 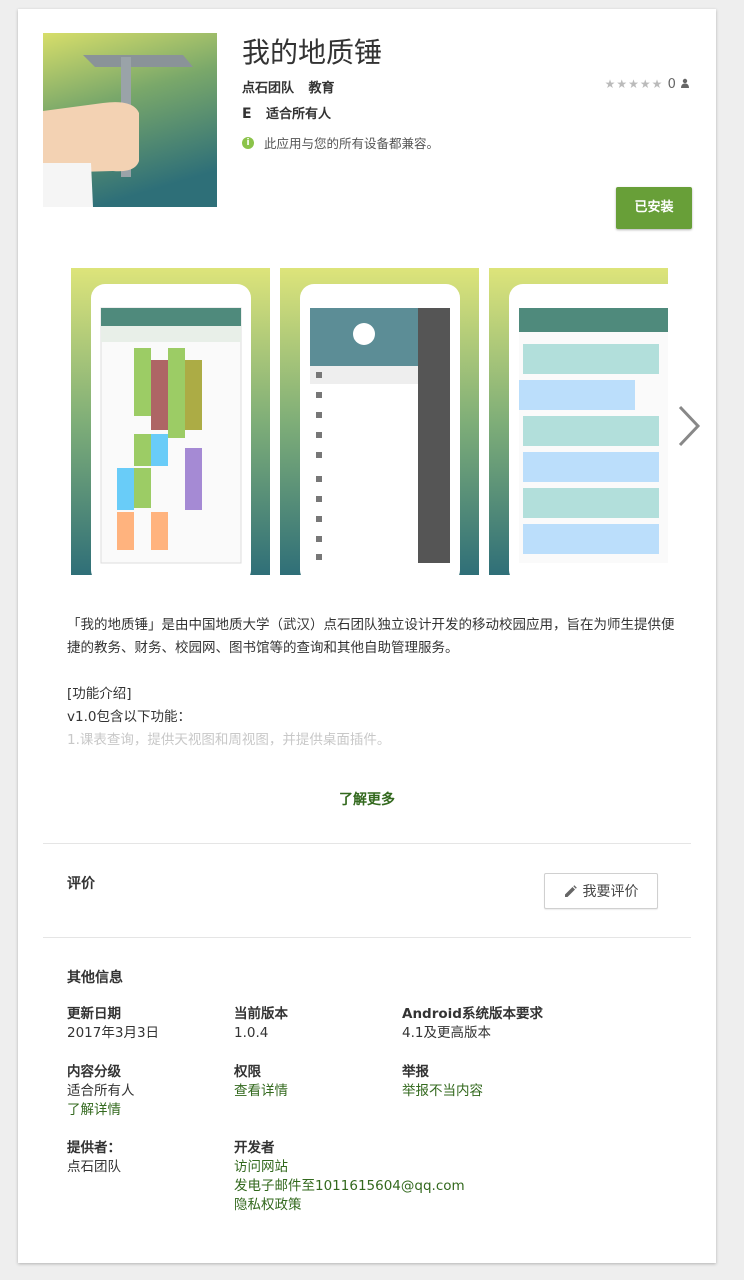 I want to click on compatibility-note: i 此应用与您的所有设备都兼容。, so click(x=340, y=142).